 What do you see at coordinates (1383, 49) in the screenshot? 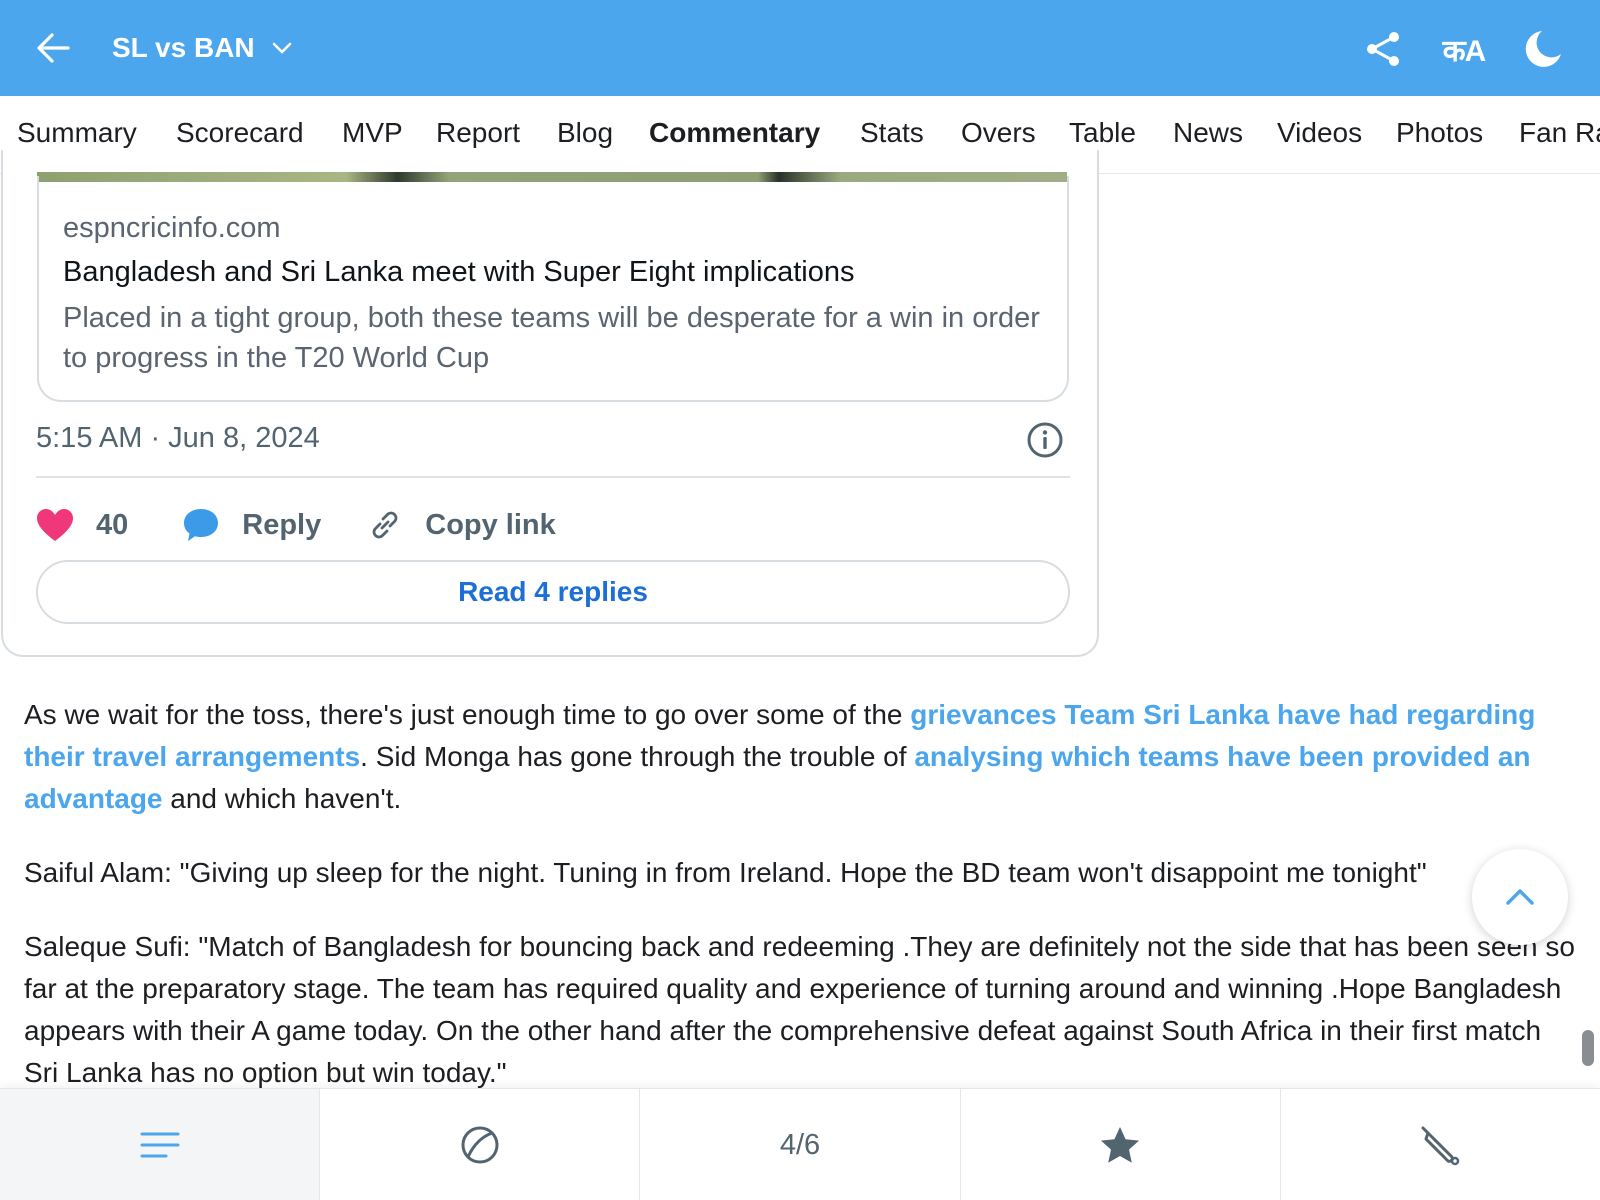
I see `share-icon` at bounding box center [1383, 49].